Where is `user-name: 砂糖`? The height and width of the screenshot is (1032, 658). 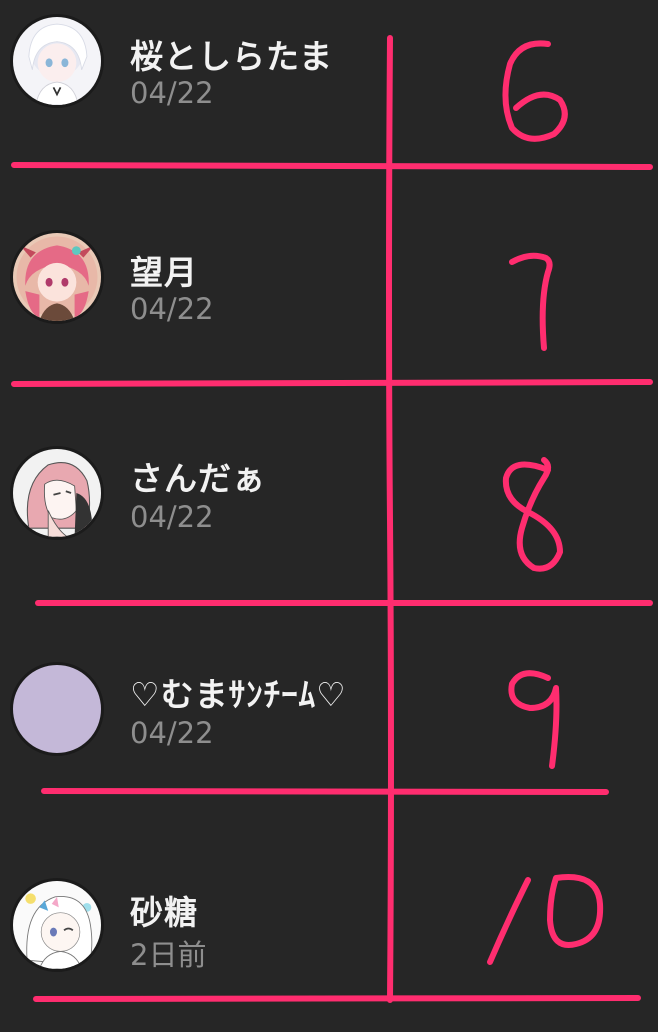
user-name: 砂糖 is located at coordinates (164, 912).